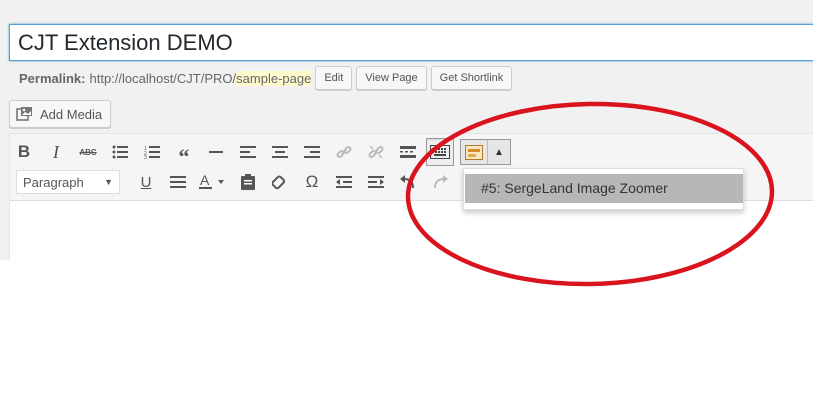 This screenshot has height=415, width=813. What do you see at coordinates (145, 157) in the screenshot?
I see `svg-text: 3` at bounding box center [145, 157].